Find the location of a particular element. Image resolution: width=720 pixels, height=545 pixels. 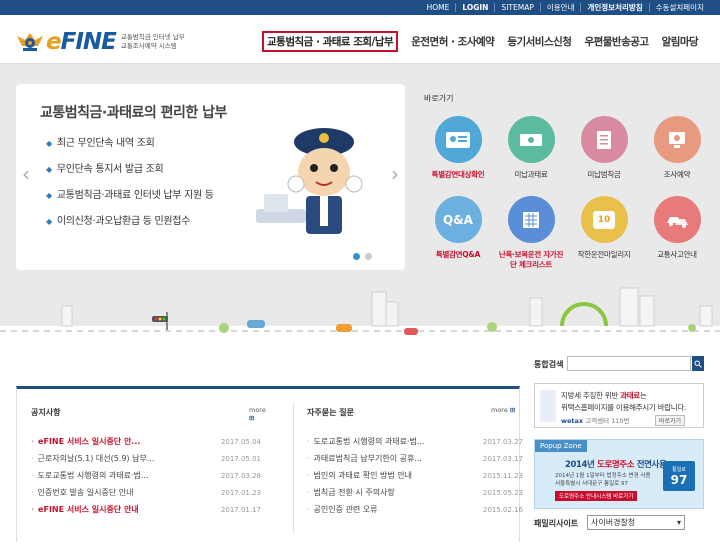

nav-fine-payment: 교통범칙금 · 과태료 조회/납부 is located at coordinates (330, 41).